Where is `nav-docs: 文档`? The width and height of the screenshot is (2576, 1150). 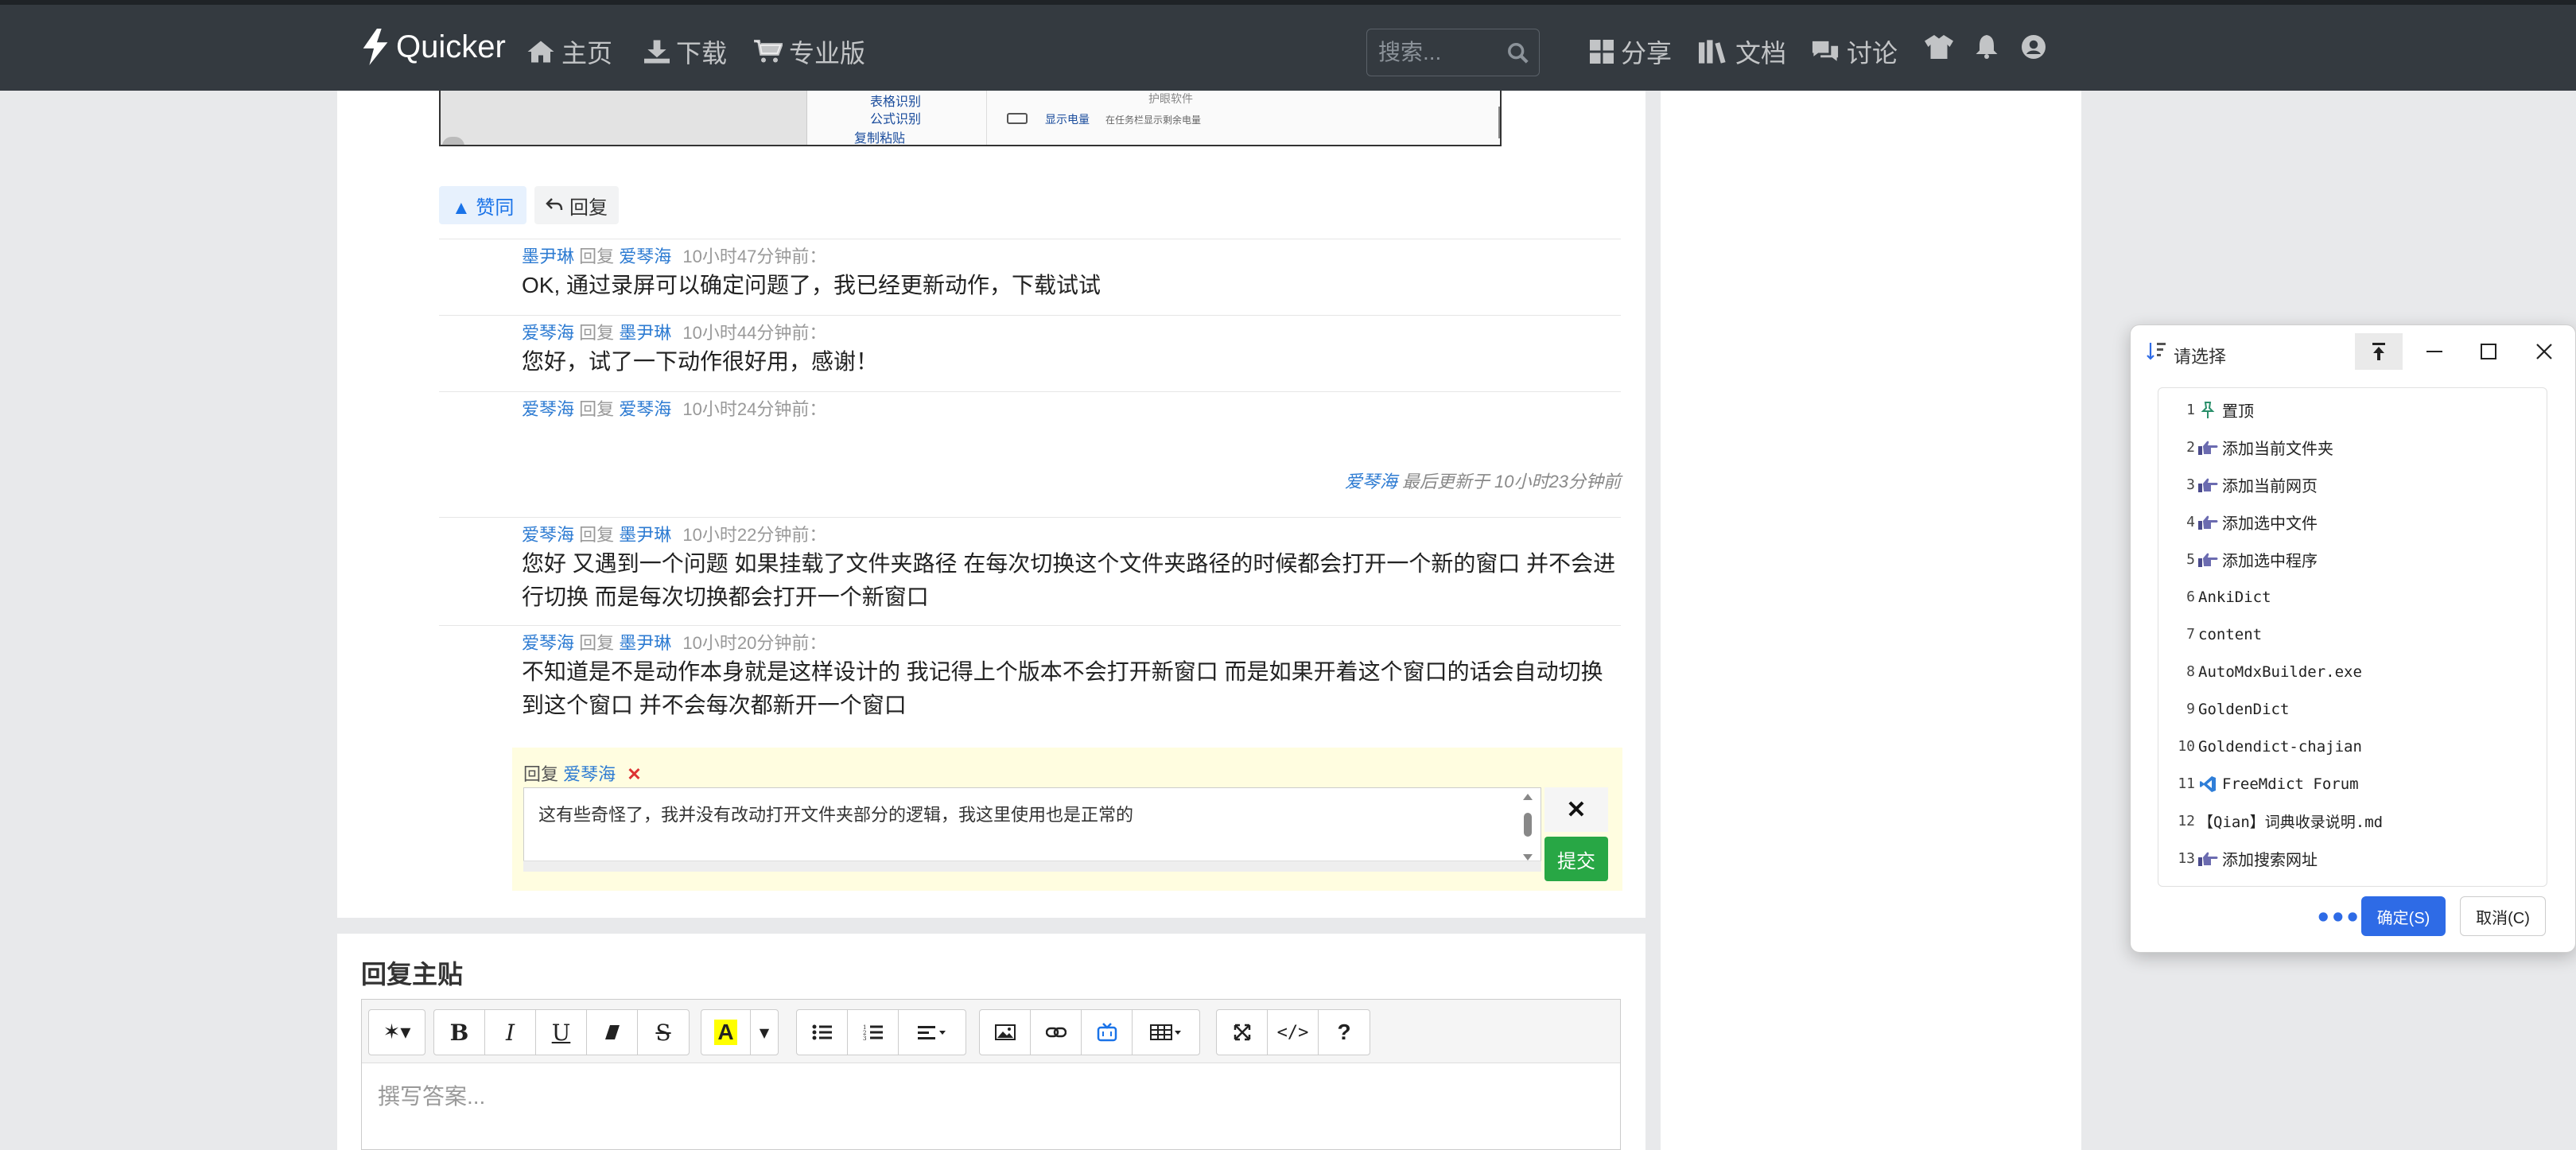
nav-docs: 文档 is located at coordinates (1742, 51).